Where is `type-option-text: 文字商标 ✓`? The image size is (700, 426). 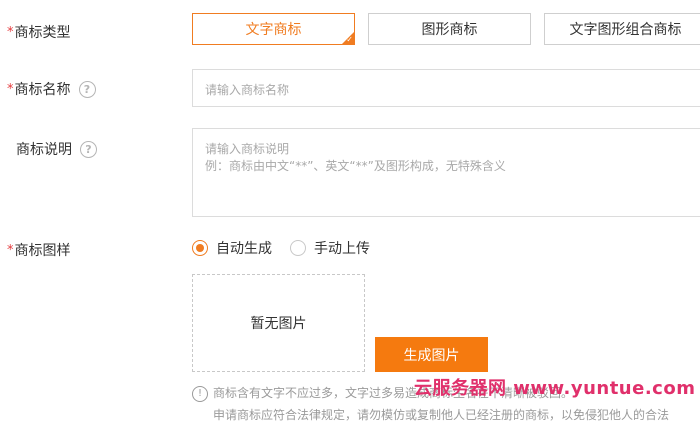
type-option-text: 文字商标 ✓ is located at coordinates (273, 29).